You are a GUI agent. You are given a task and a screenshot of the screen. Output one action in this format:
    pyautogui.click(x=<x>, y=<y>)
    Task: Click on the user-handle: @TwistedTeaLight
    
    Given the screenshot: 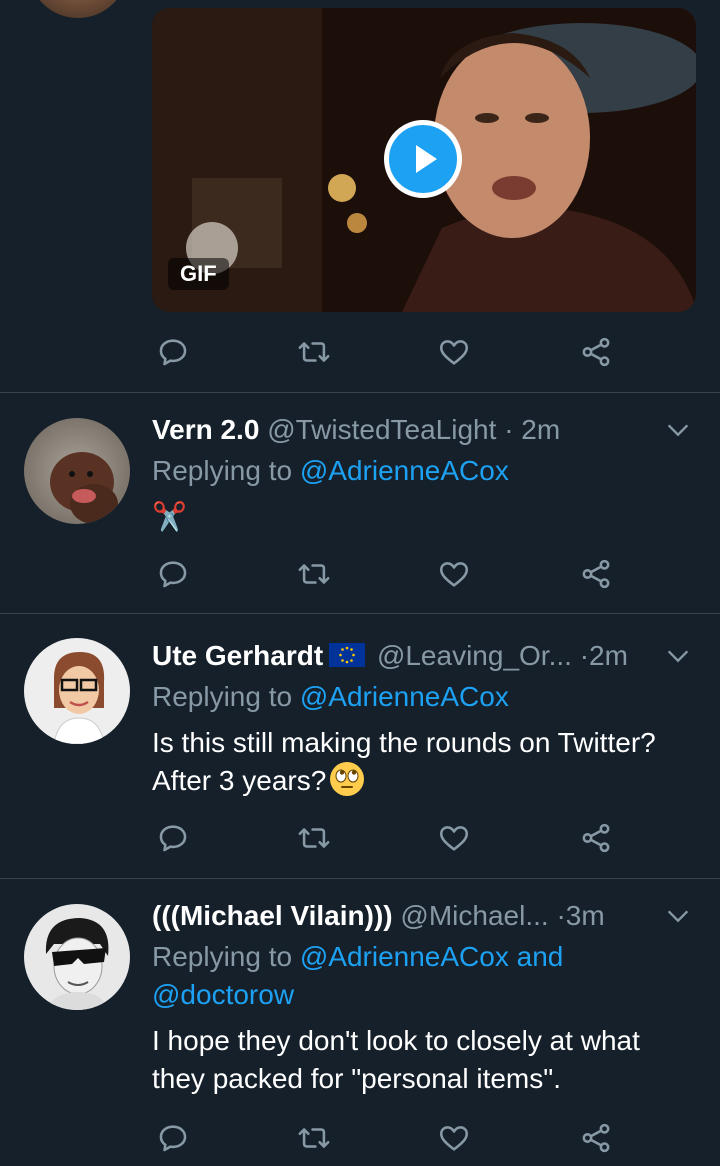 What is the action you would take?
    pyautogui.click(x=381, y=429)
    